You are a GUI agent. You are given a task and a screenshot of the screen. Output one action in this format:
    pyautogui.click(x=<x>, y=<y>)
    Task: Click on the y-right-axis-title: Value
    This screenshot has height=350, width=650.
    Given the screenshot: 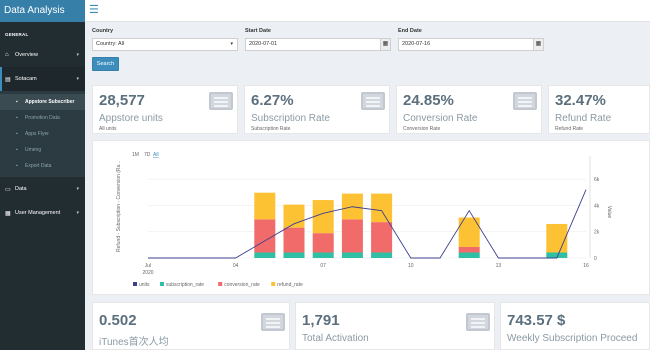 What is the action you would take?
    pyautogui.click(x=609, y=212)
    